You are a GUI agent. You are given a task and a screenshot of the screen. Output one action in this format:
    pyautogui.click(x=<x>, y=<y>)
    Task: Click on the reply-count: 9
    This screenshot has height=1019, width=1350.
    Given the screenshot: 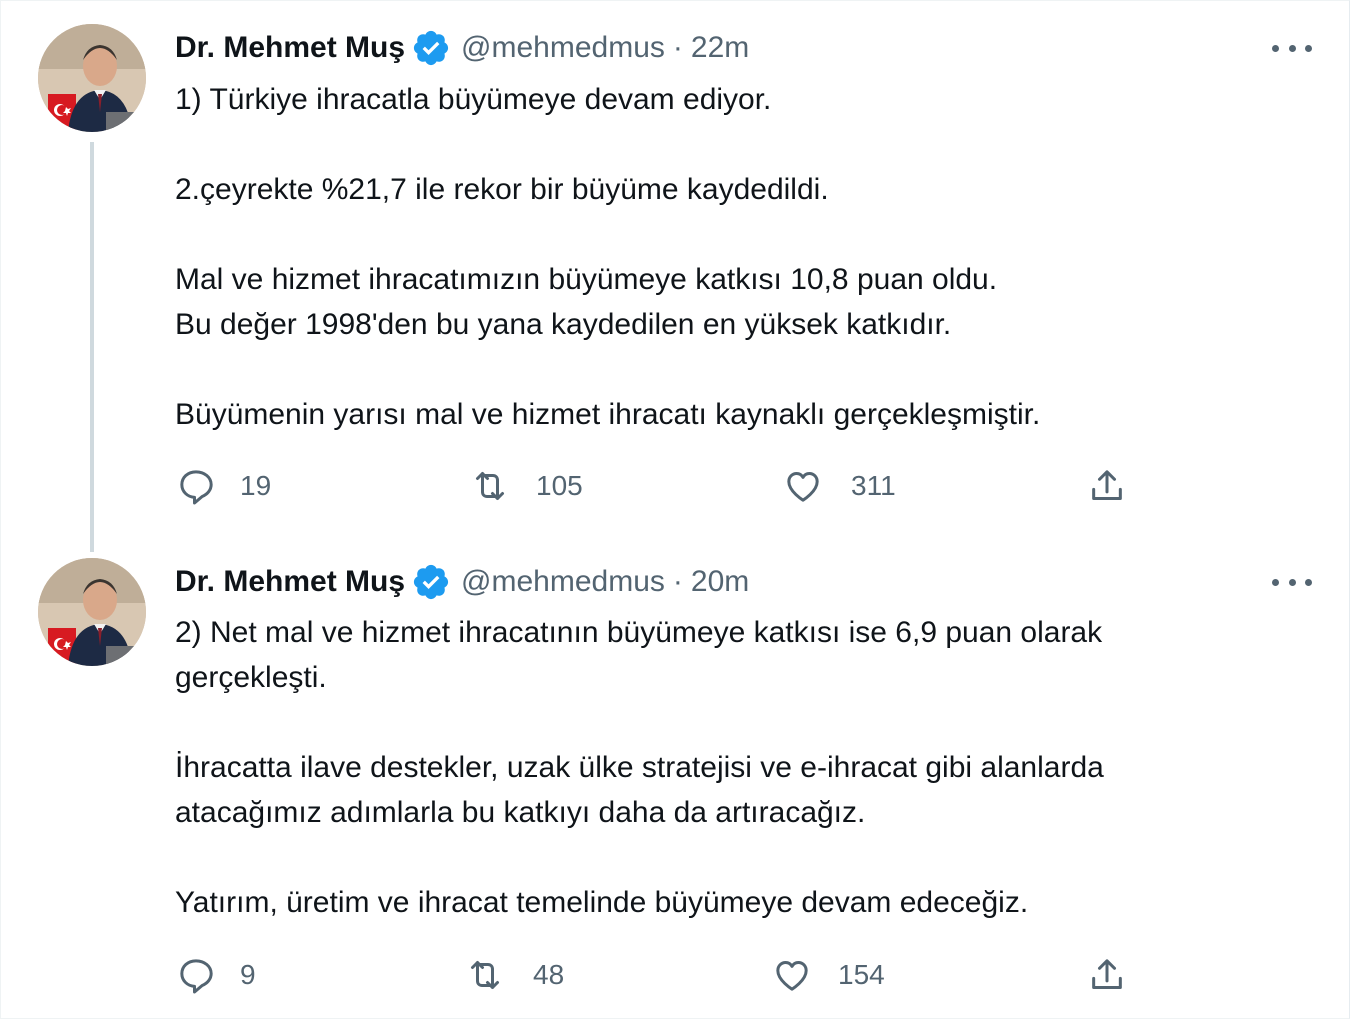 What is the action you would take?
    pyautogui.click(x=248, y=974)
    